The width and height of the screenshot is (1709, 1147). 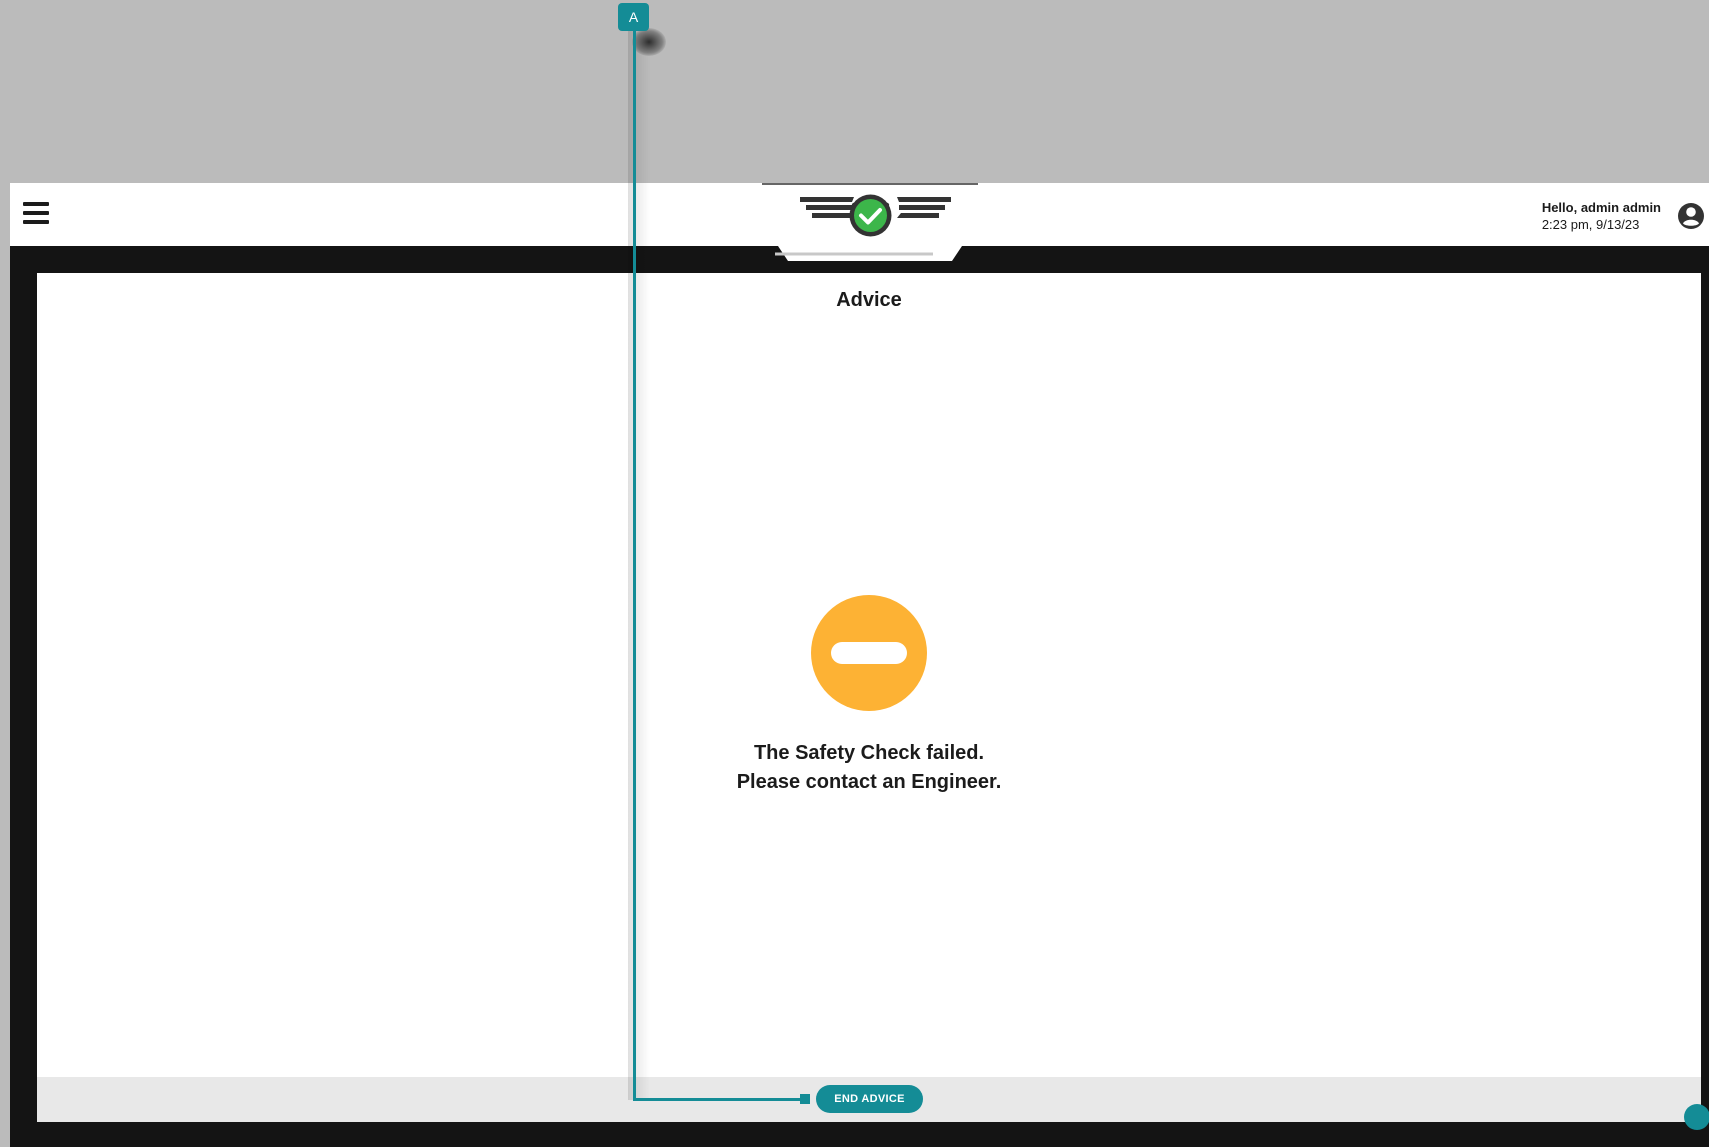 I want to click on end-advice-button: END ADVICE, so click(x=869, y=1099).